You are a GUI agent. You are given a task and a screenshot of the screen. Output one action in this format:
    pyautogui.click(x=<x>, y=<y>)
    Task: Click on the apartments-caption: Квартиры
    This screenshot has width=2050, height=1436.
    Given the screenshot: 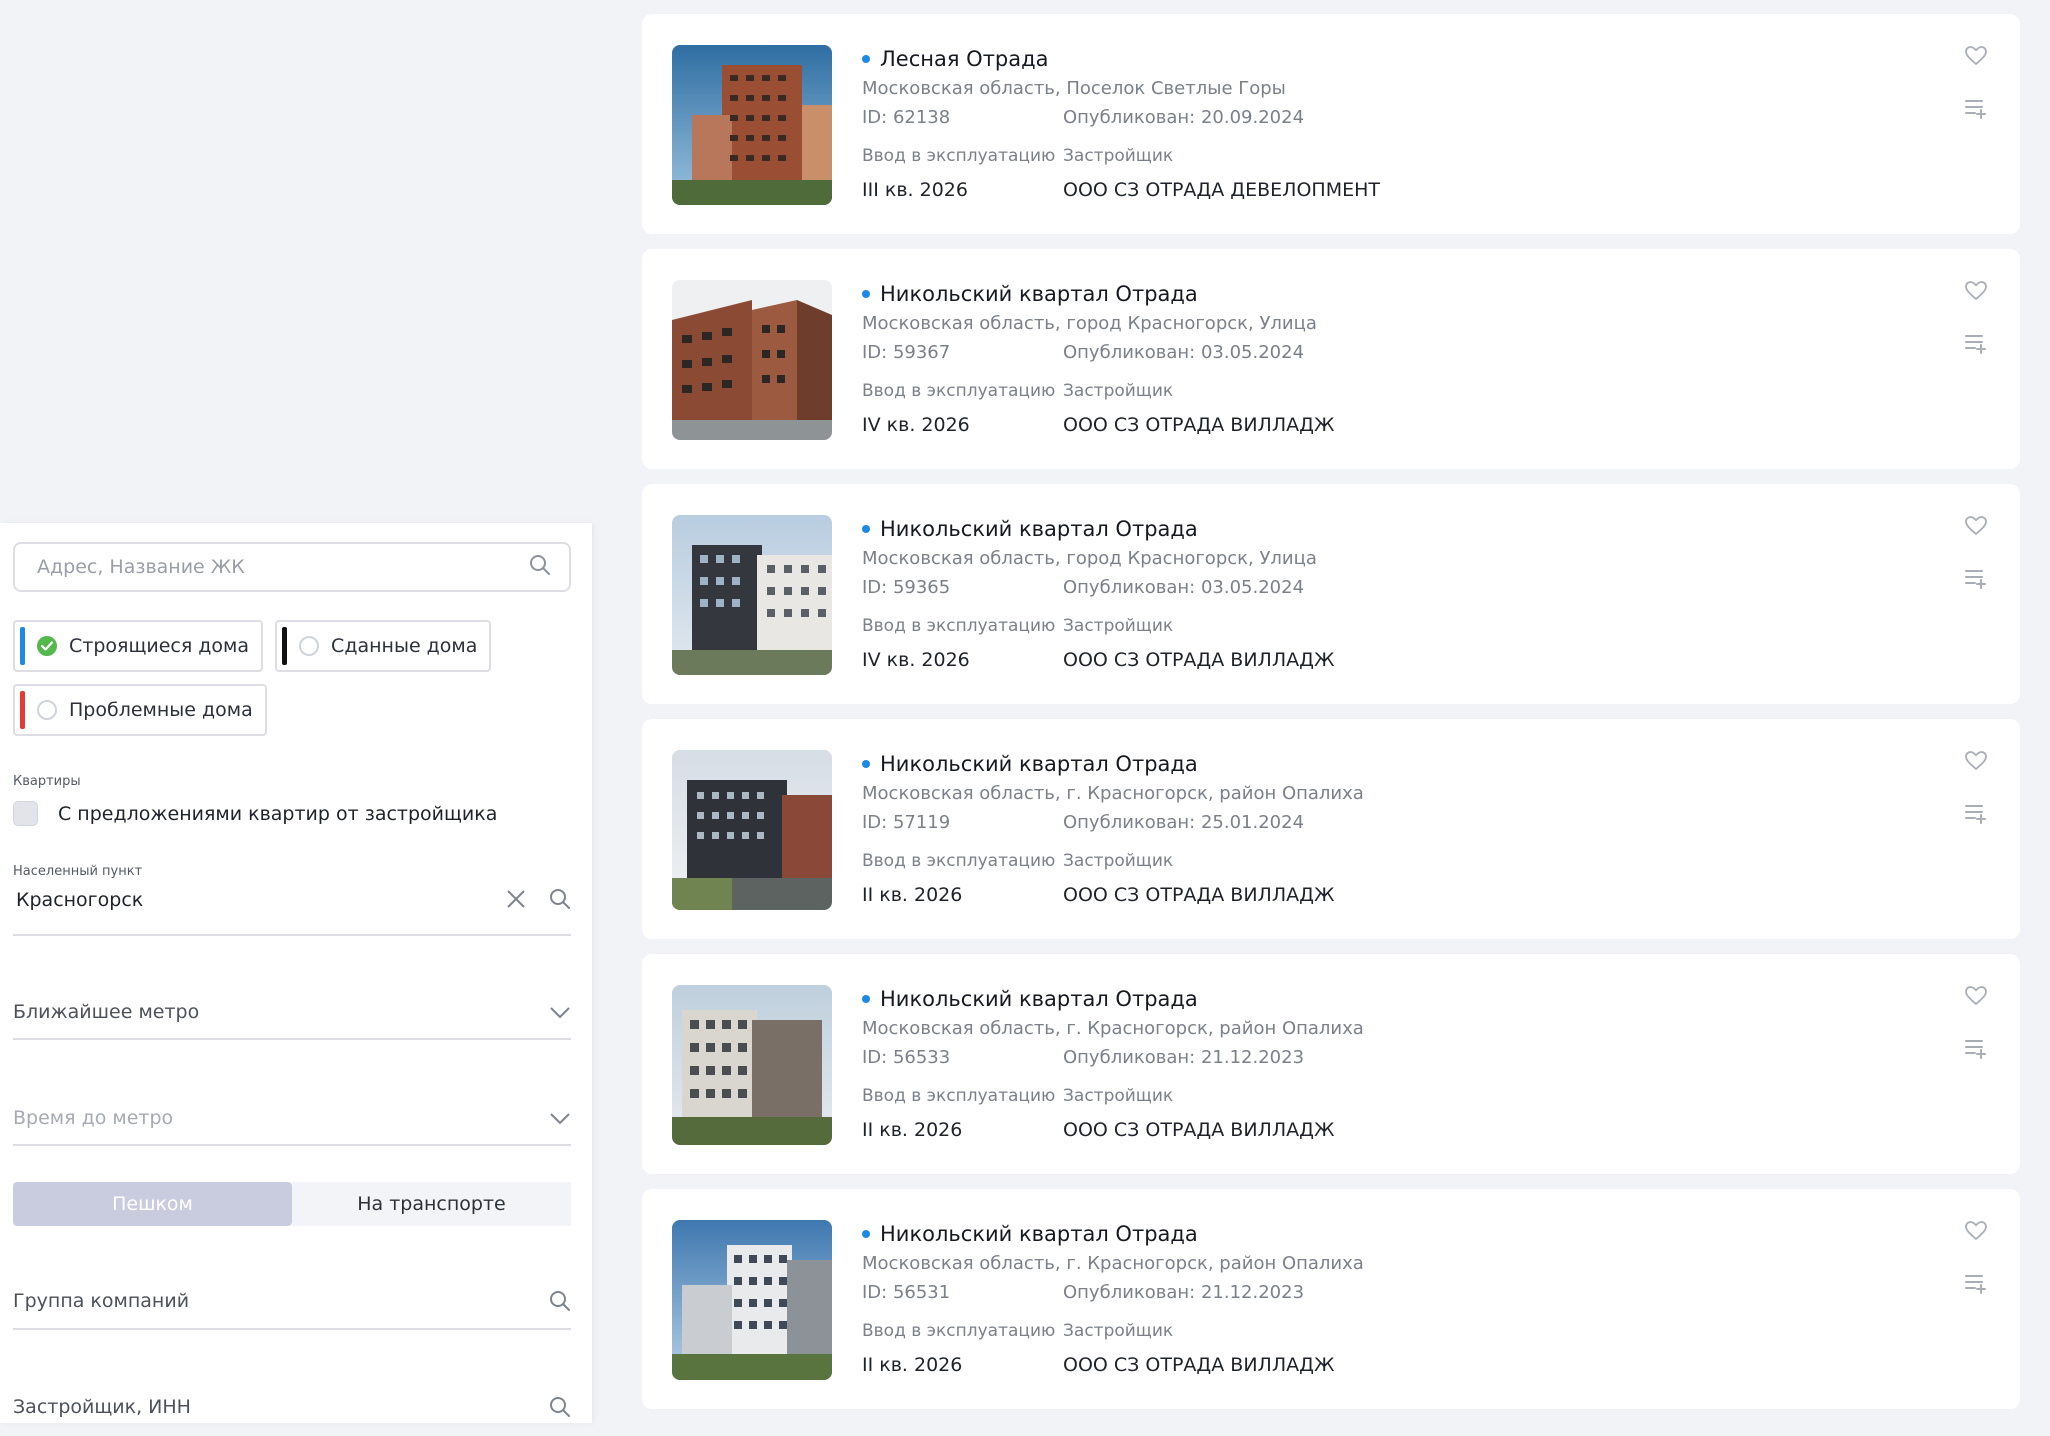 What is the action you would take?
    pyautogui.click(x=47, y=781)
    